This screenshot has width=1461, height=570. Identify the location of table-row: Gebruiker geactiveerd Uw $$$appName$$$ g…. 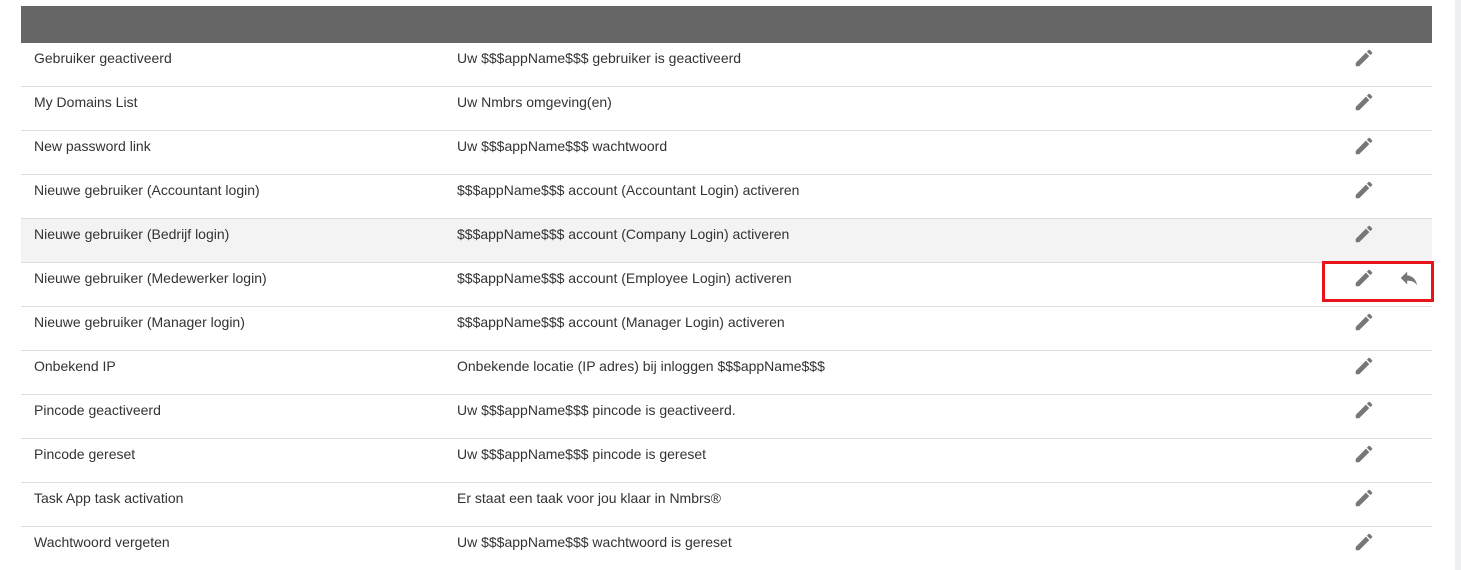
(726, 65).